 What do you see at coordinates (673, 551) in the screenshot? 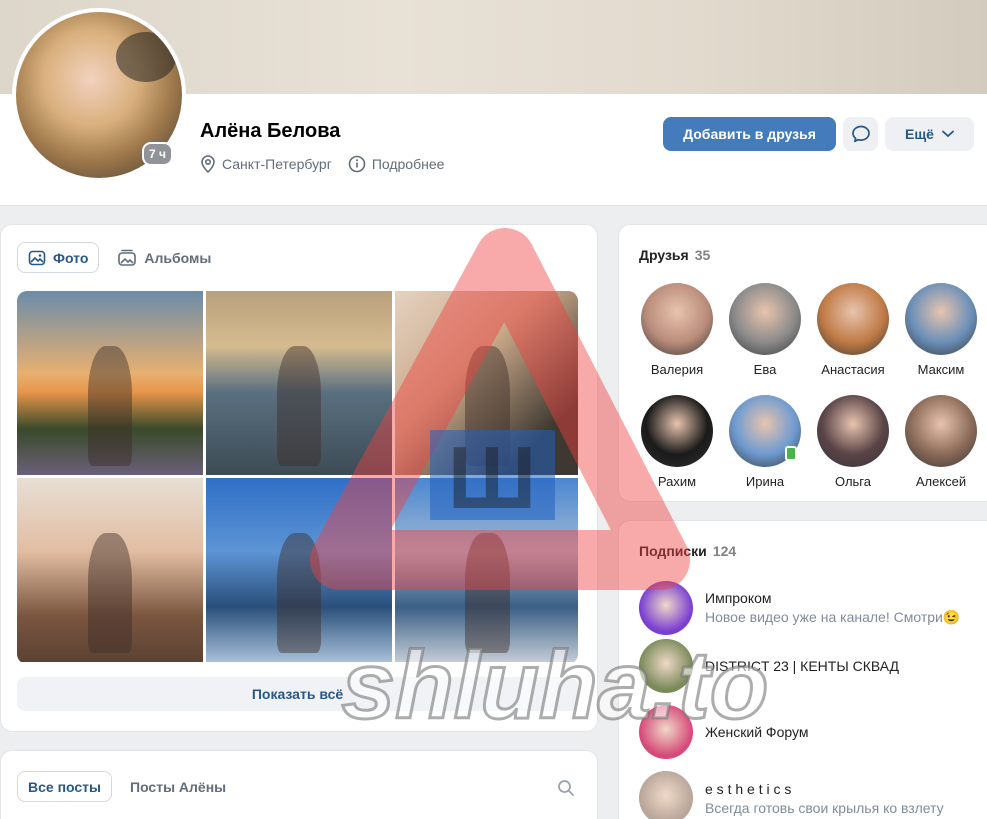
I see `subscriptions-title-label: Подписки` at bounding box center [673, 551].